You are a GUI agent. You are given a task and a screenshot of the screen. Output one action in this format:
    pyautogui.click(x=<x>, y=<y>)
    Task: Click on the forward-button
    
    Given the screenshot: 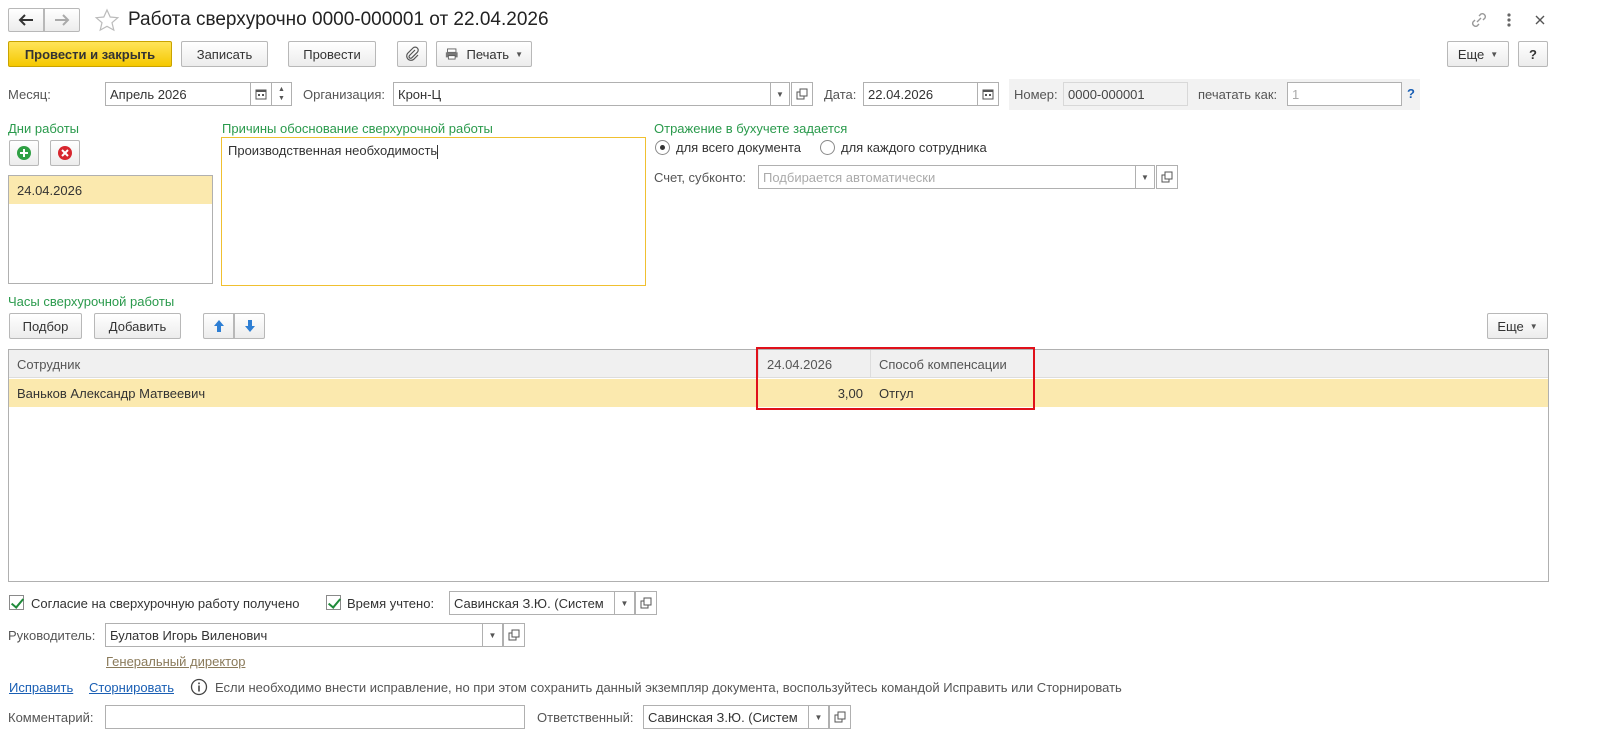 What is the action you would take?
    pyautogui.click(x=62, y=20)
    